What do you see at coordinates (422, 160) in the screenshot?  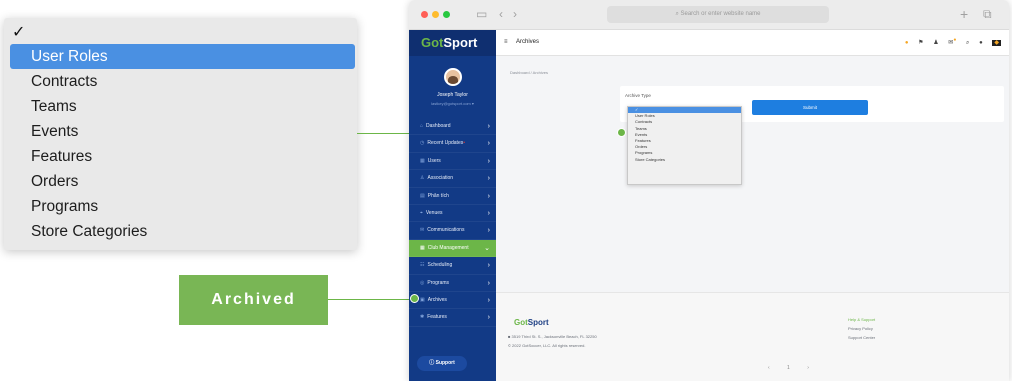 I see `users-icon: ▦` at bounding box center [422, 160].